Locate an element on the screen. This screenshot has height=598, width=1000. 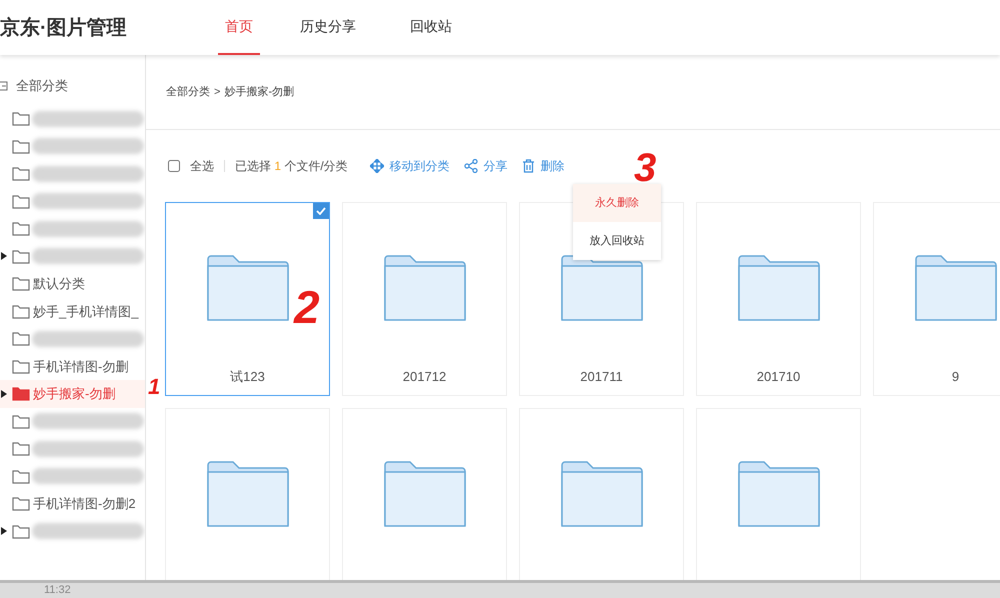
folder-card: 201712 is located at coordinates (424, 299).